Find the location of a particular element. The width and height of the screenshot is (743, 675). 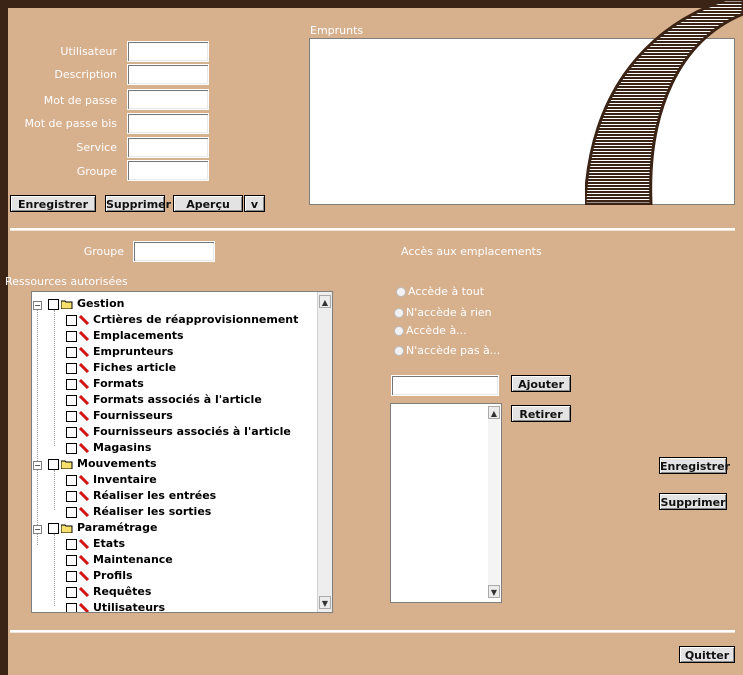

tree-item: Formats associés à l'article is located at coordinates (164, 400).